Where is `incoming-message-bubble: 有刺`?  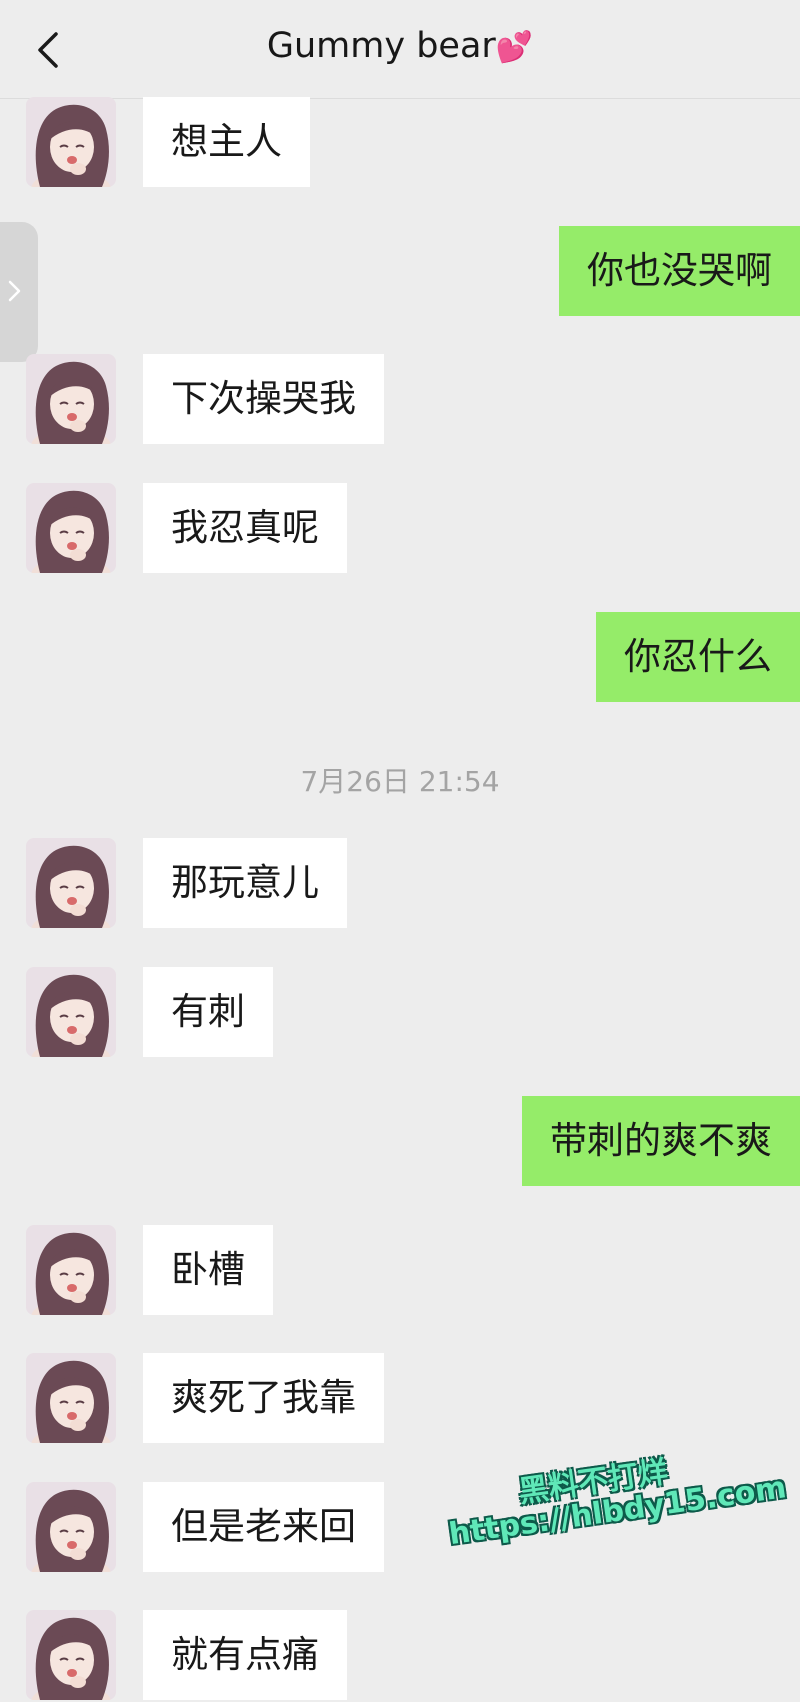
incoming-message-bubble: 有刺 is located at coordinates (208, 1012).